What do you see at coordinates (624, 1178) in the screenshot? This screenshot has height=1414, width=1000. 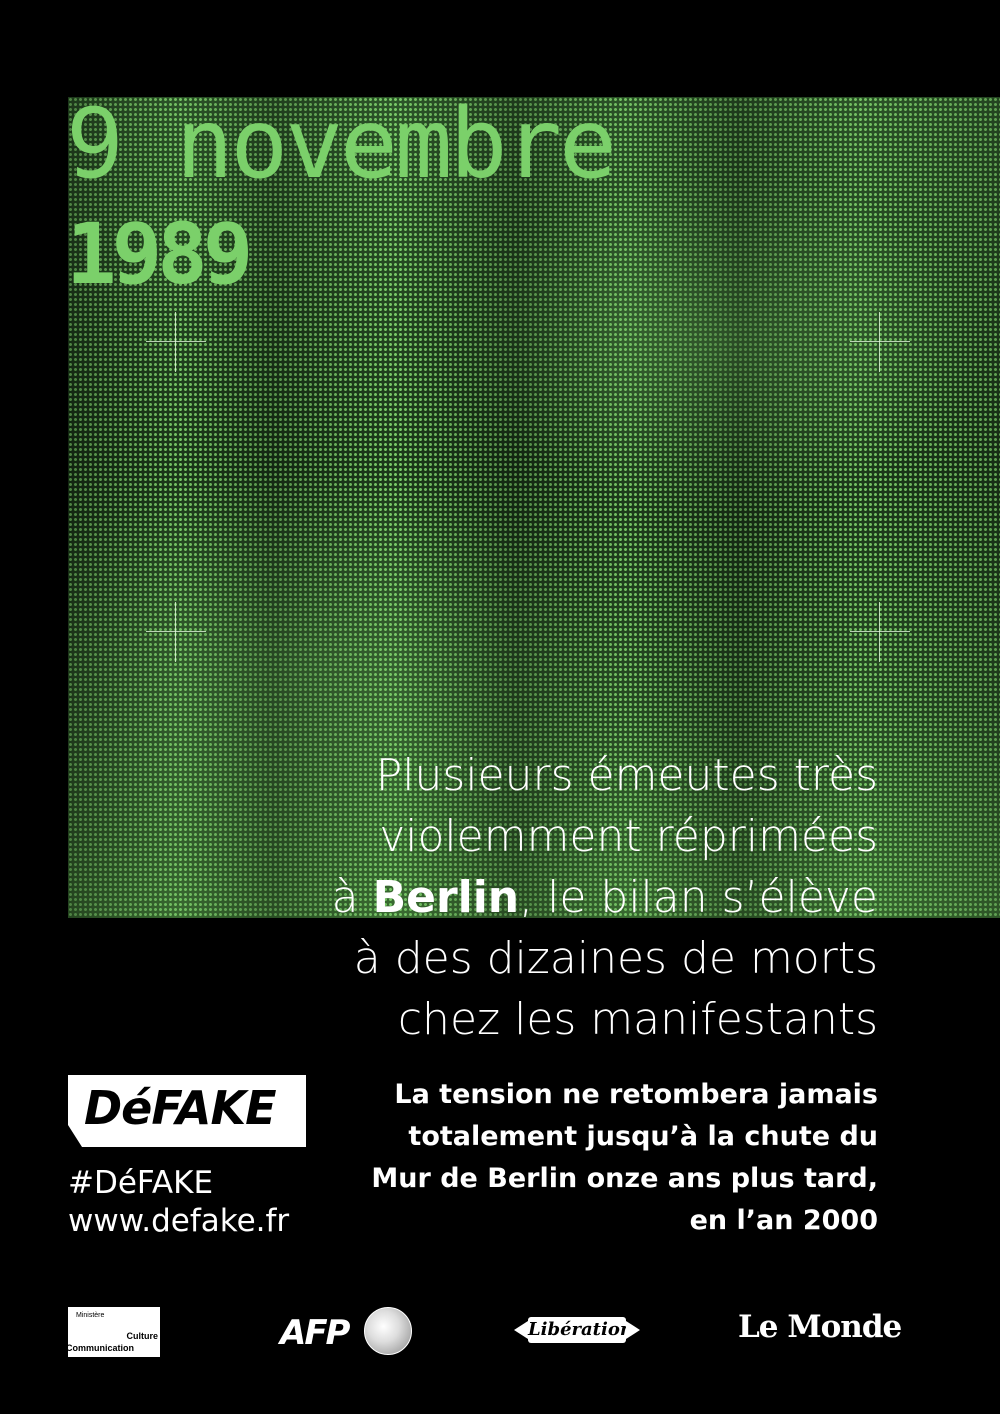 I see `subtext-line: Mur de Berlin onze ans plus tard,` at bounding box center [624, 1178].